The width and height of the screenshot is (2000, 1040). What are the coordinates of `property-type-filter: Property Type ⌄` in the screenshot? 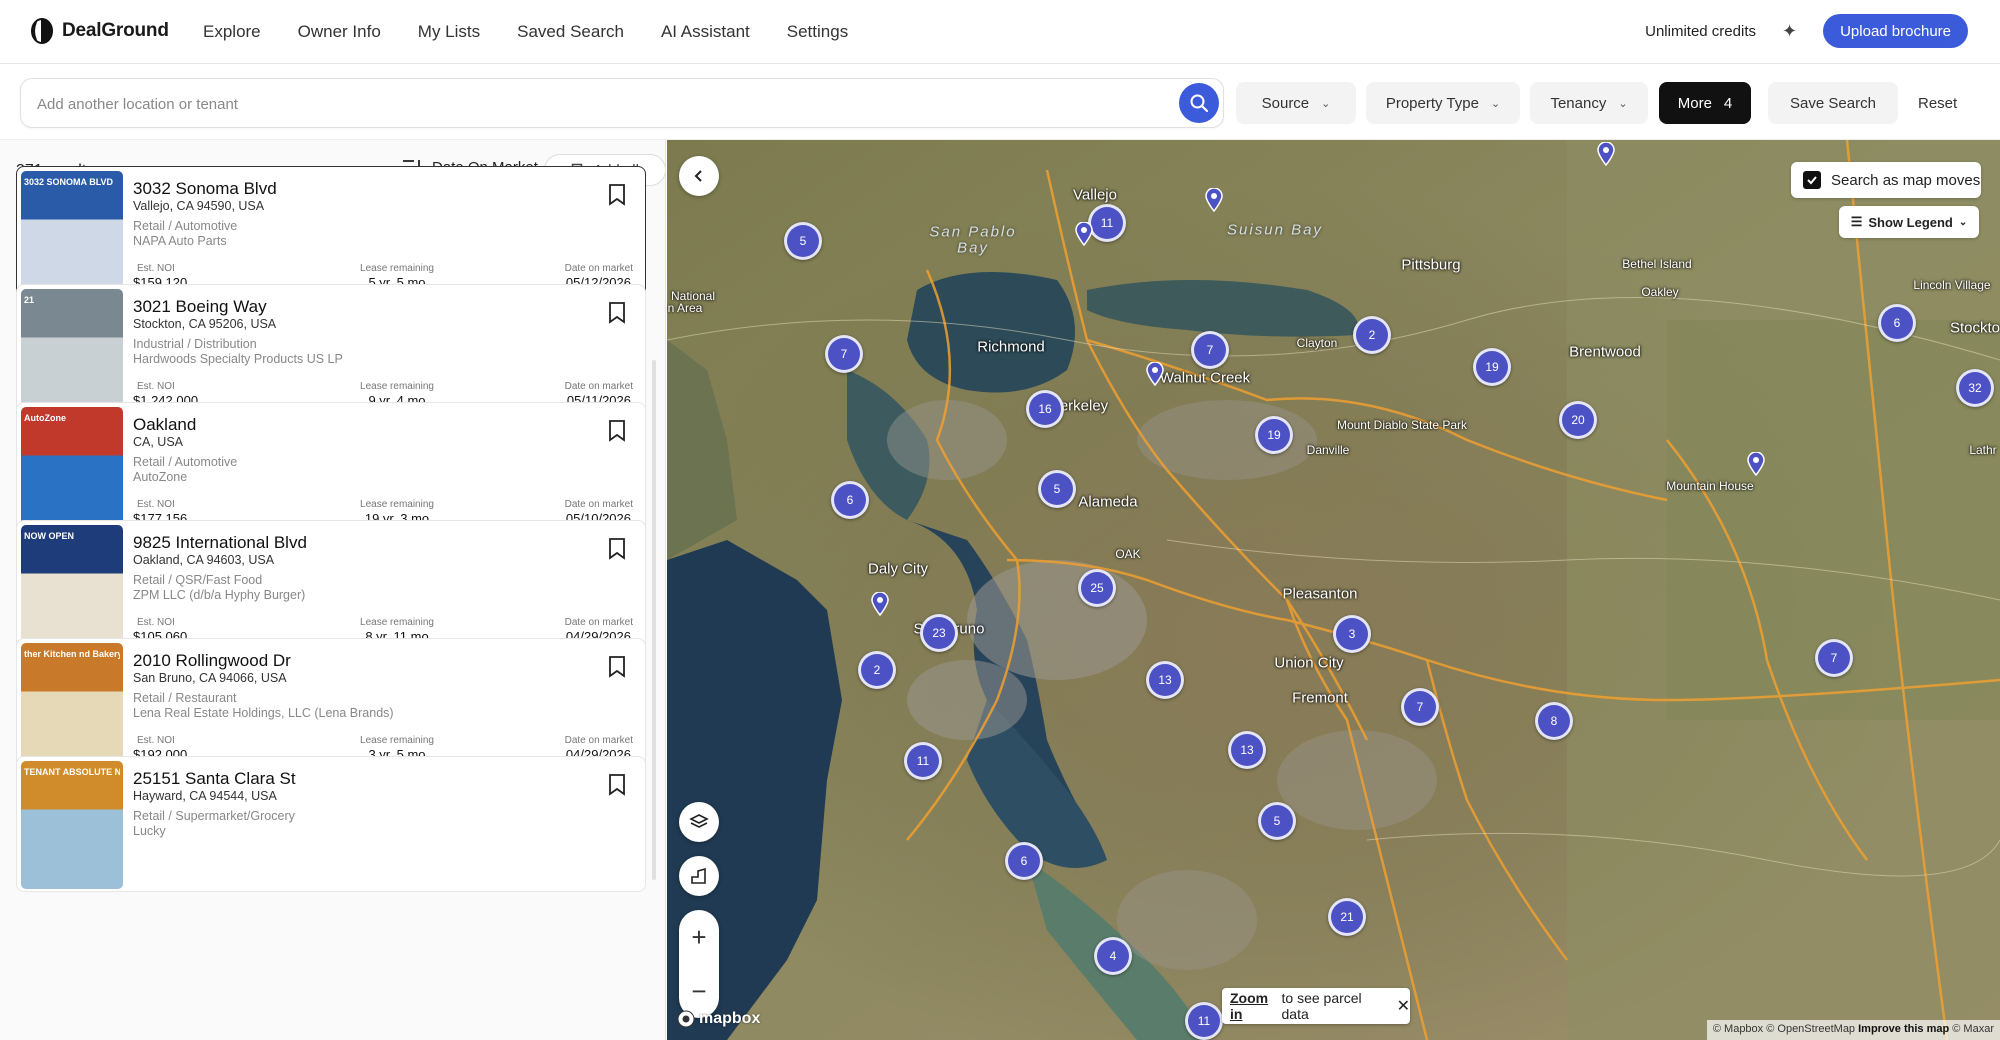 It's located at (1443, 103).